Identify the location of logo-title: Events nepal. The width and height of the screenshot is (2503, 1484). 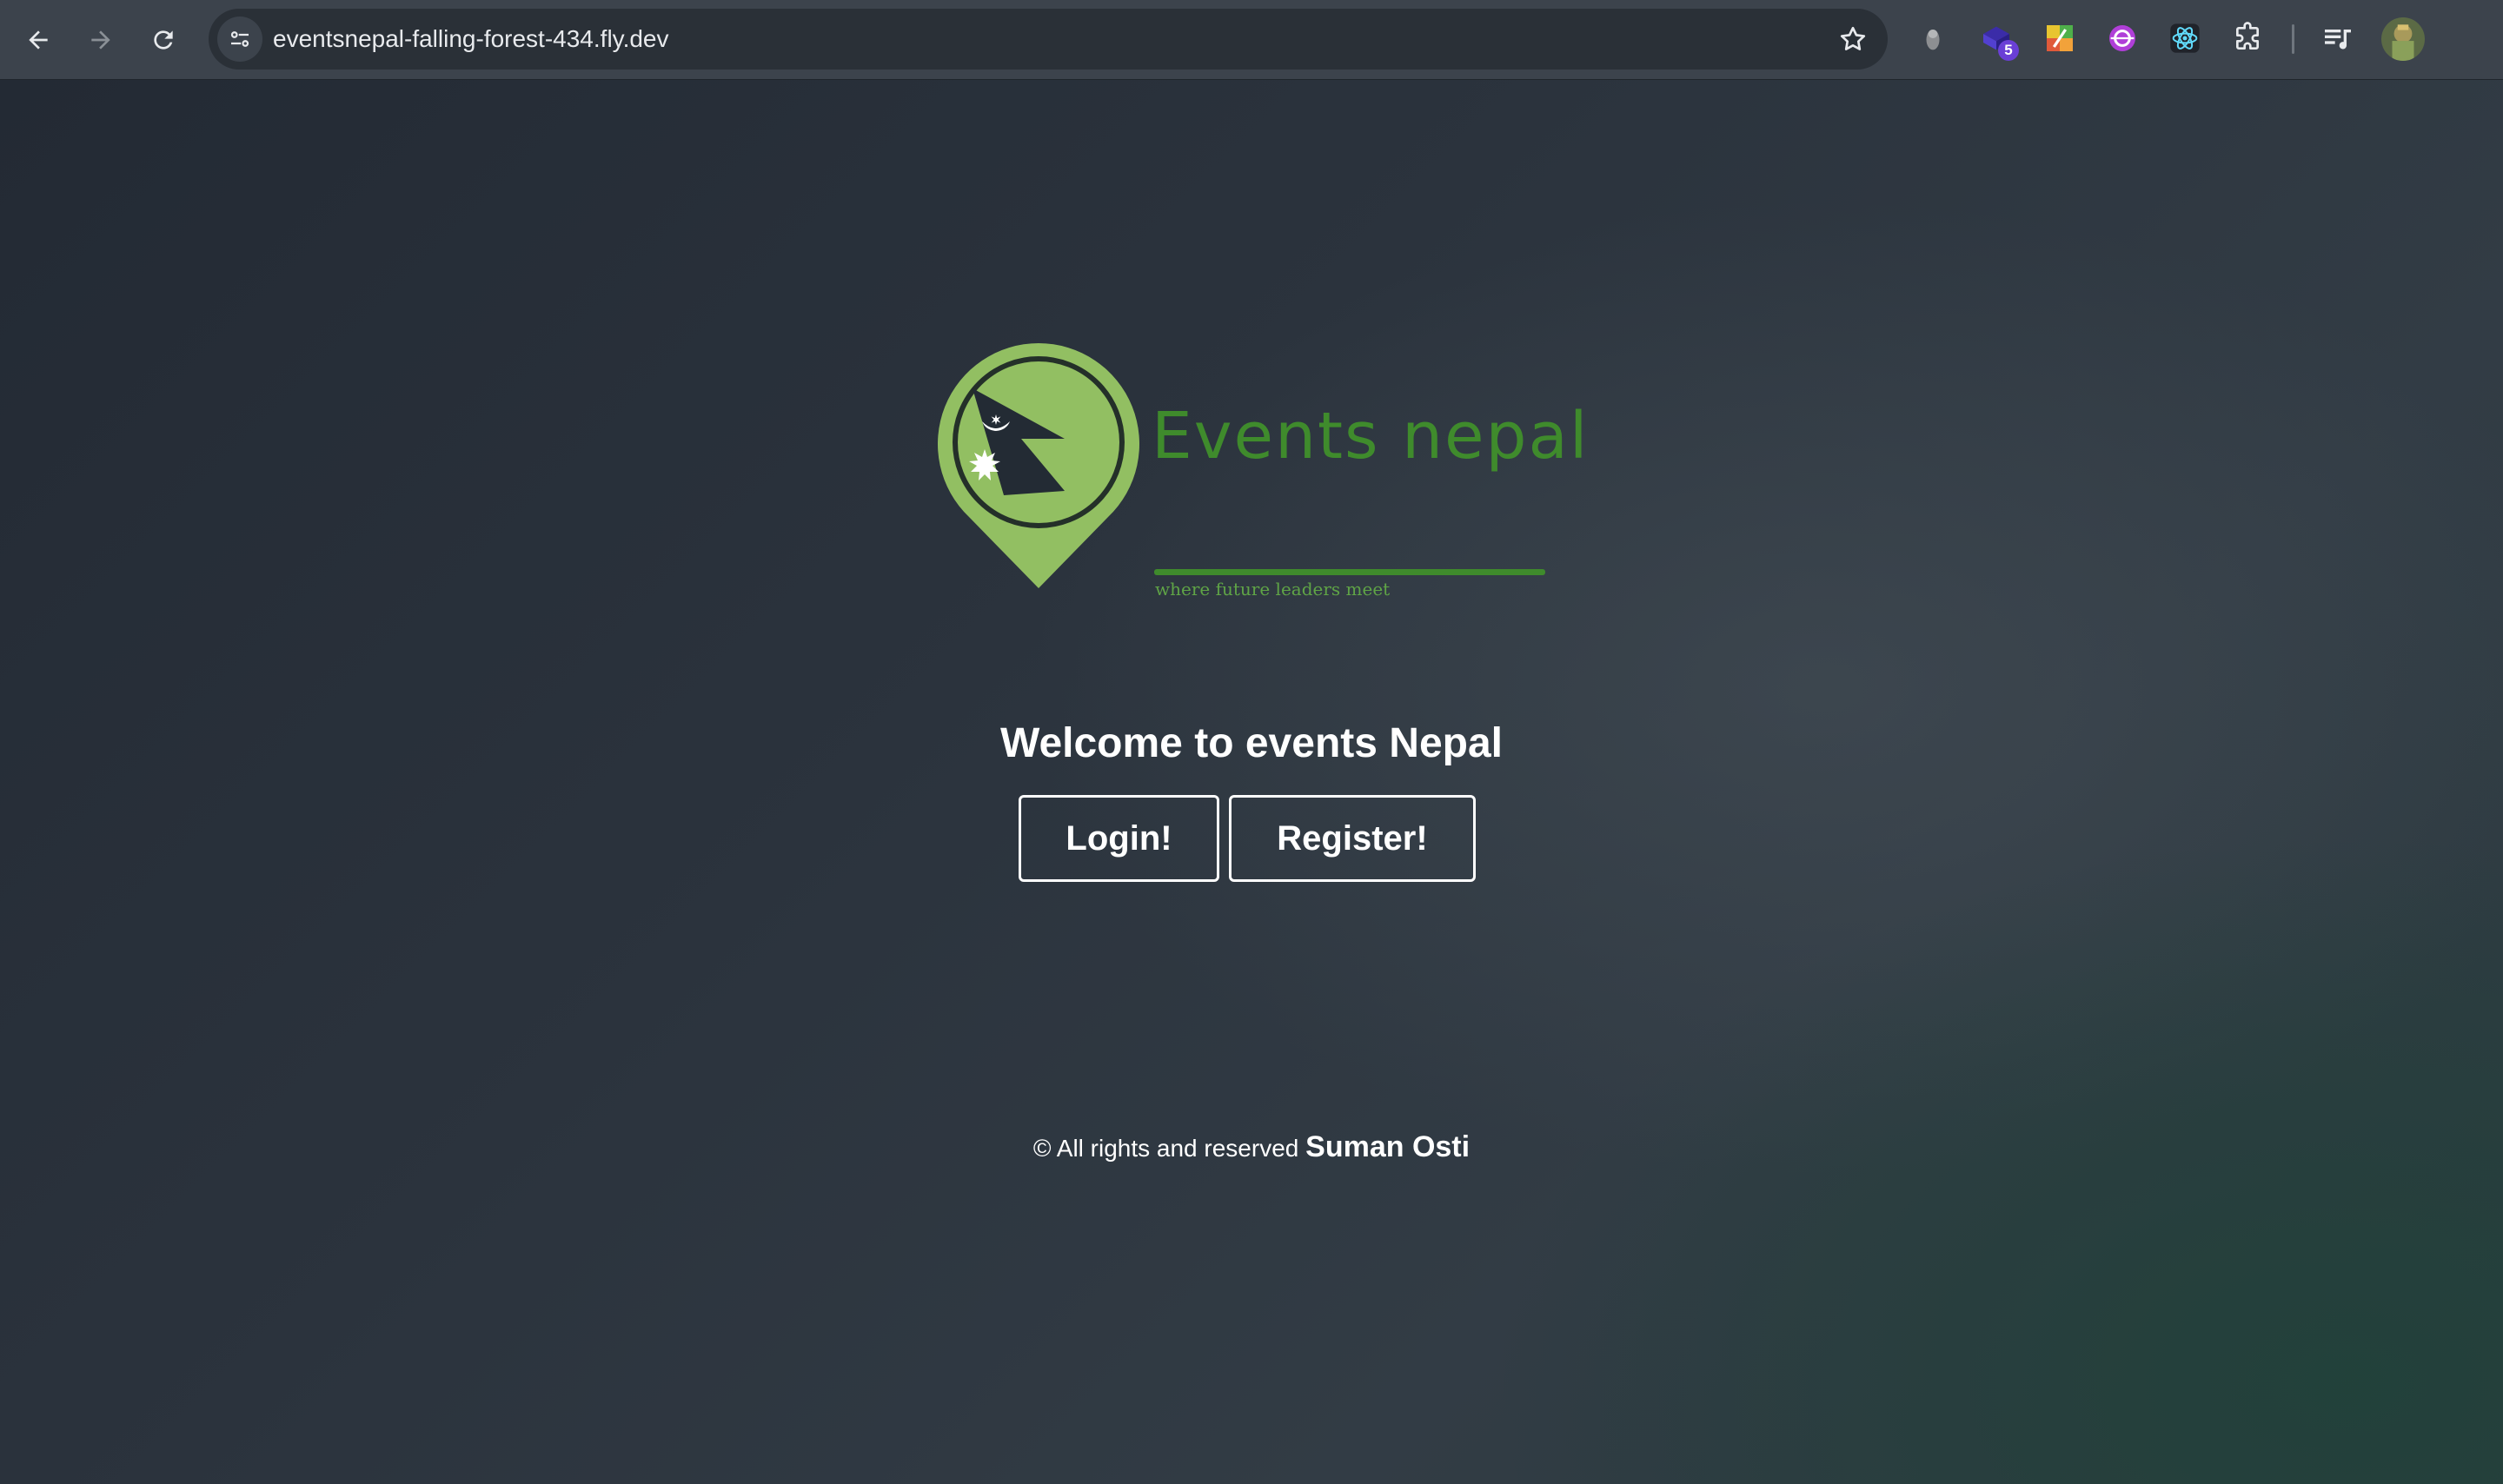
(1371, 436).